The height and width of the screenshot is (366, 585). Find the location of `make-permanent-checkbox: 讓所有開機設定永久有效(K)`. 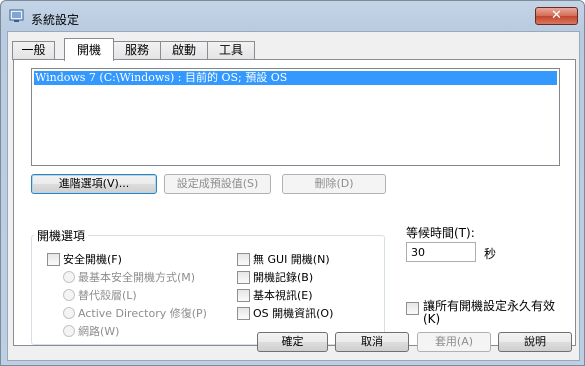

make-permanent-checkbox: 讓所有開機設定永久有效(K) is located at coordinates (486, 313).